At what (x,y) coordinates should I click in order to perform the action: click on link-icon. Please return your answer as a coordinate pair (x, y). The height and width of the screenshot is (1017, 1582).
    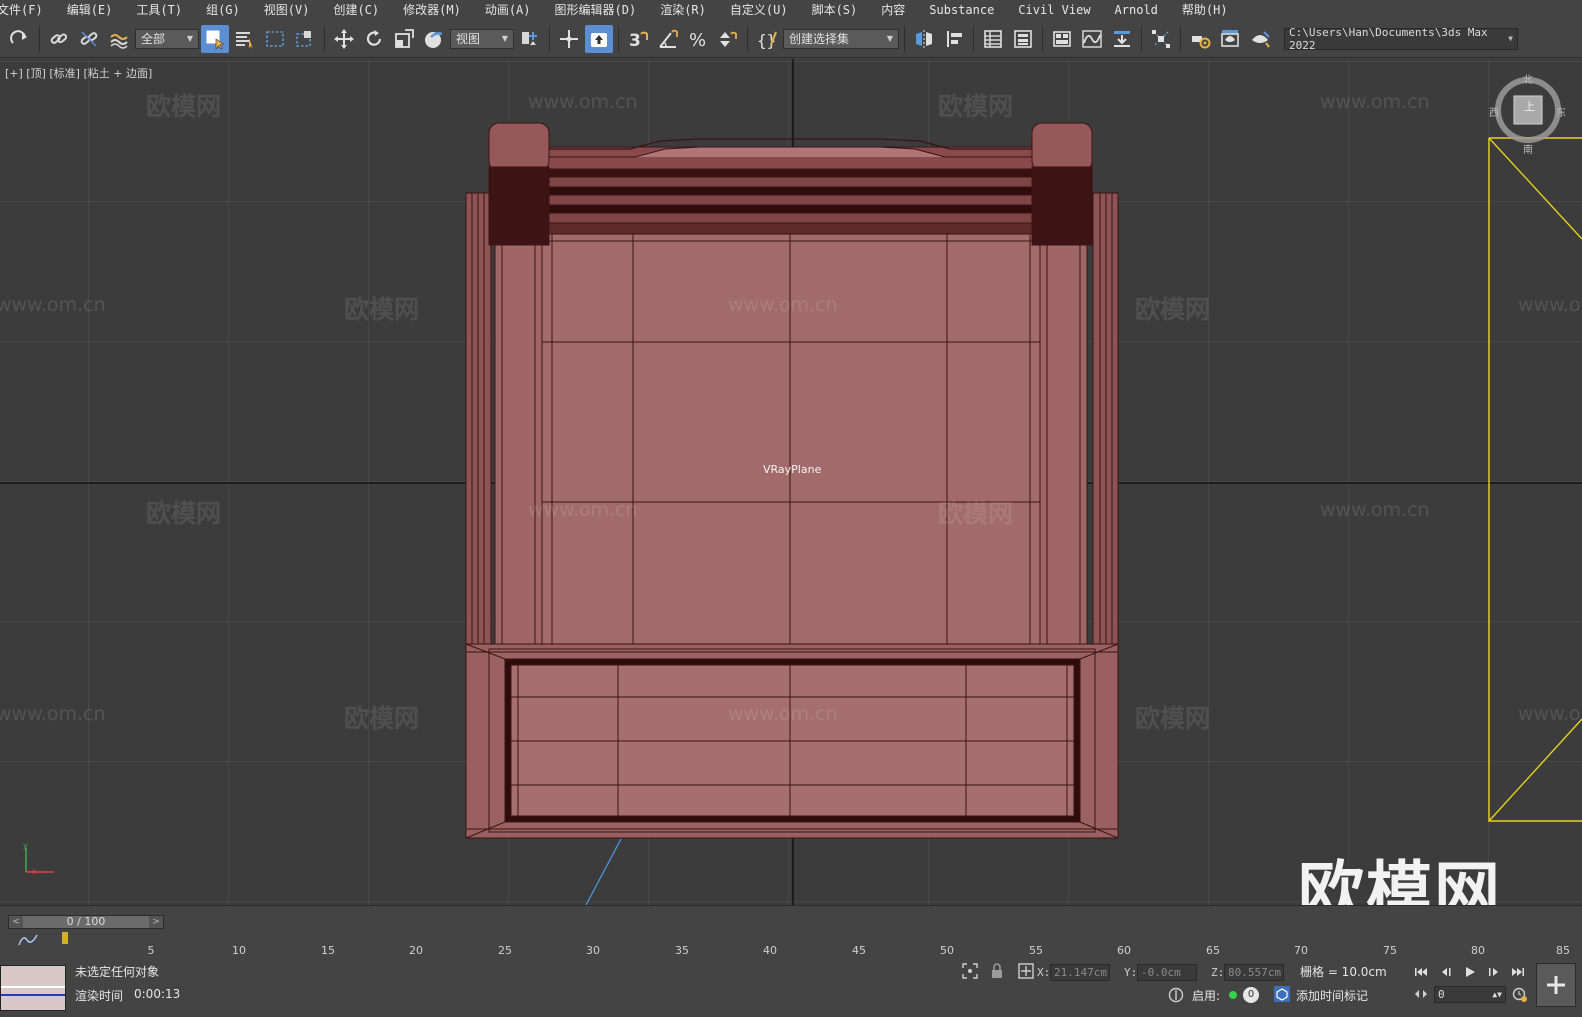
    Looking at the image, I should click on (59, 39).